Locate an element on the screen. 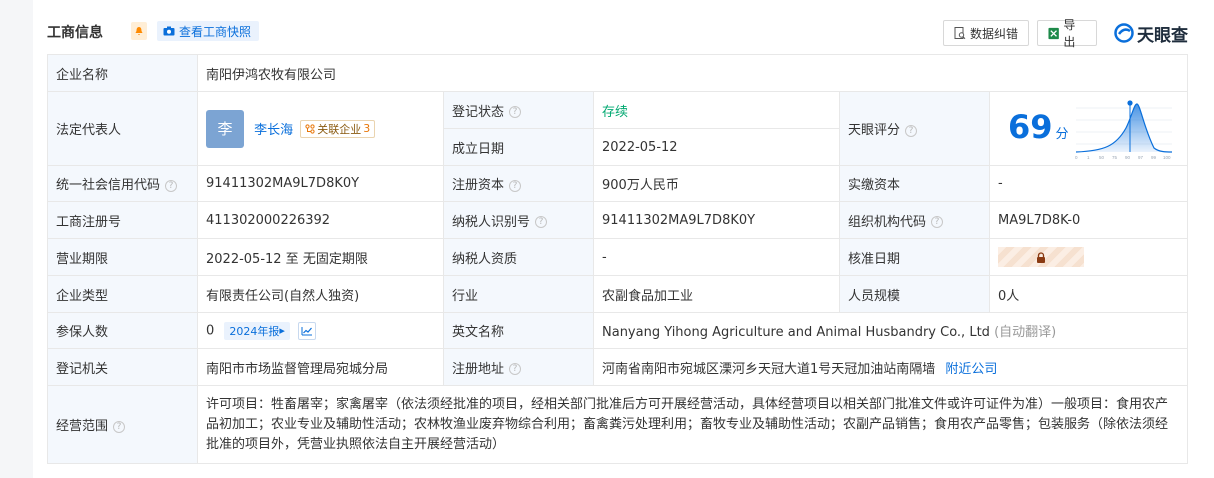  taxpayer-qual-value: - is located at coordinates (716, 257).